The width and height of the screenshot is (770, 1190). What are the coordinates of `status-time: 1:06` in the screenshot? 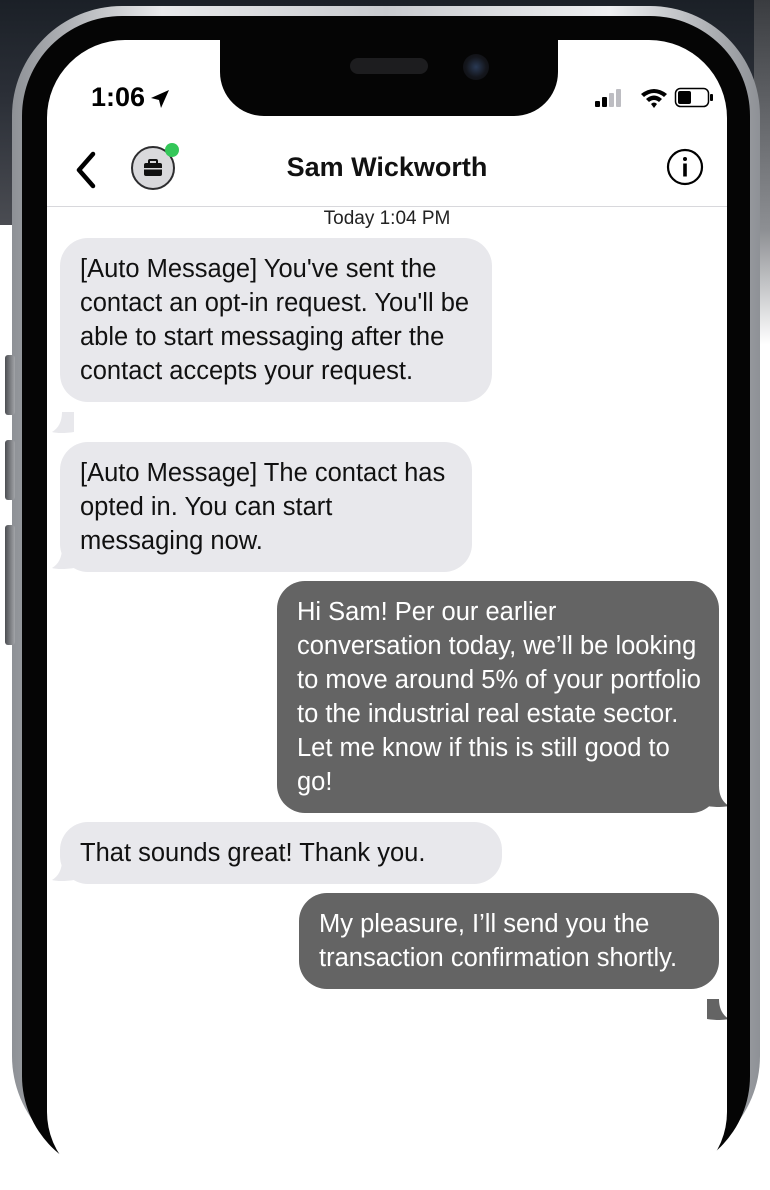 It's located at (118, 97).